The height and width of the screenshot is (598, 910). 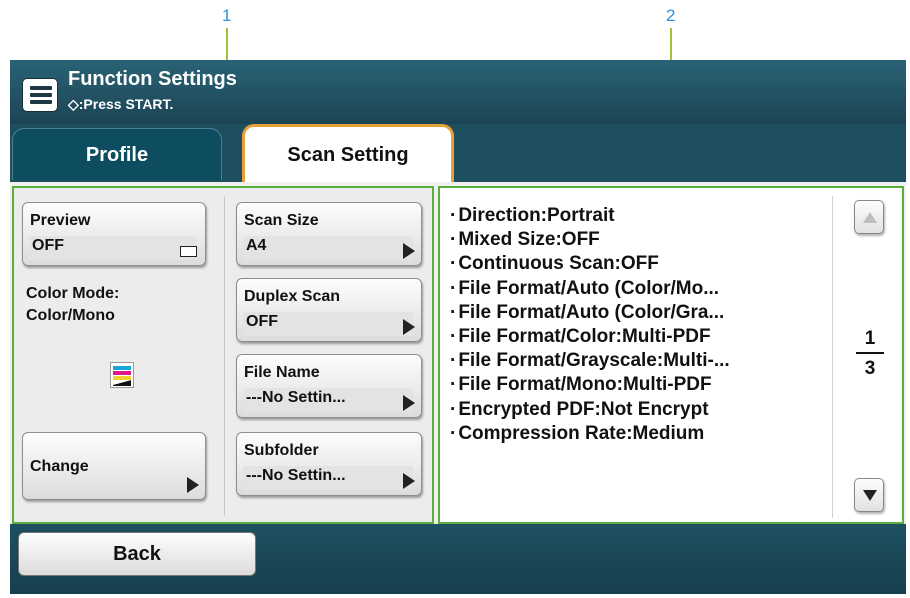 What do you see at coordinates (122, 375) in the screenshot?
I see `color-mode-icon` at bounding box center [122, 375].